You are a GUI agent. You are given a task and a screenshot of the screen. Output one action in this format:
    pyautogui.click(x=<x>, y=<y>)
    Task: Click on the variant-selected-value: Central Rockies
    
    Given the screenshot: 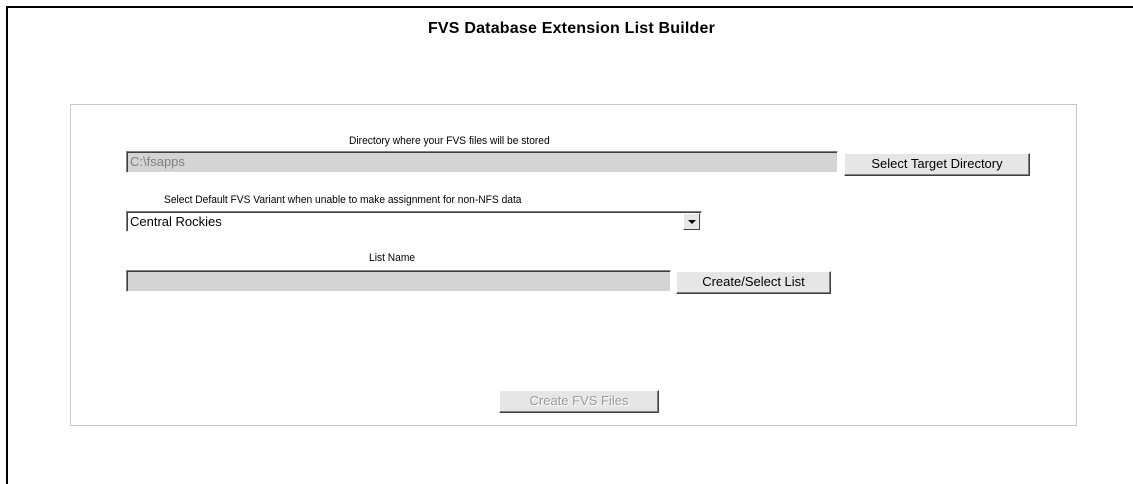 What is the action you would take?
    pyautogui.click(x=176, y=221)
    